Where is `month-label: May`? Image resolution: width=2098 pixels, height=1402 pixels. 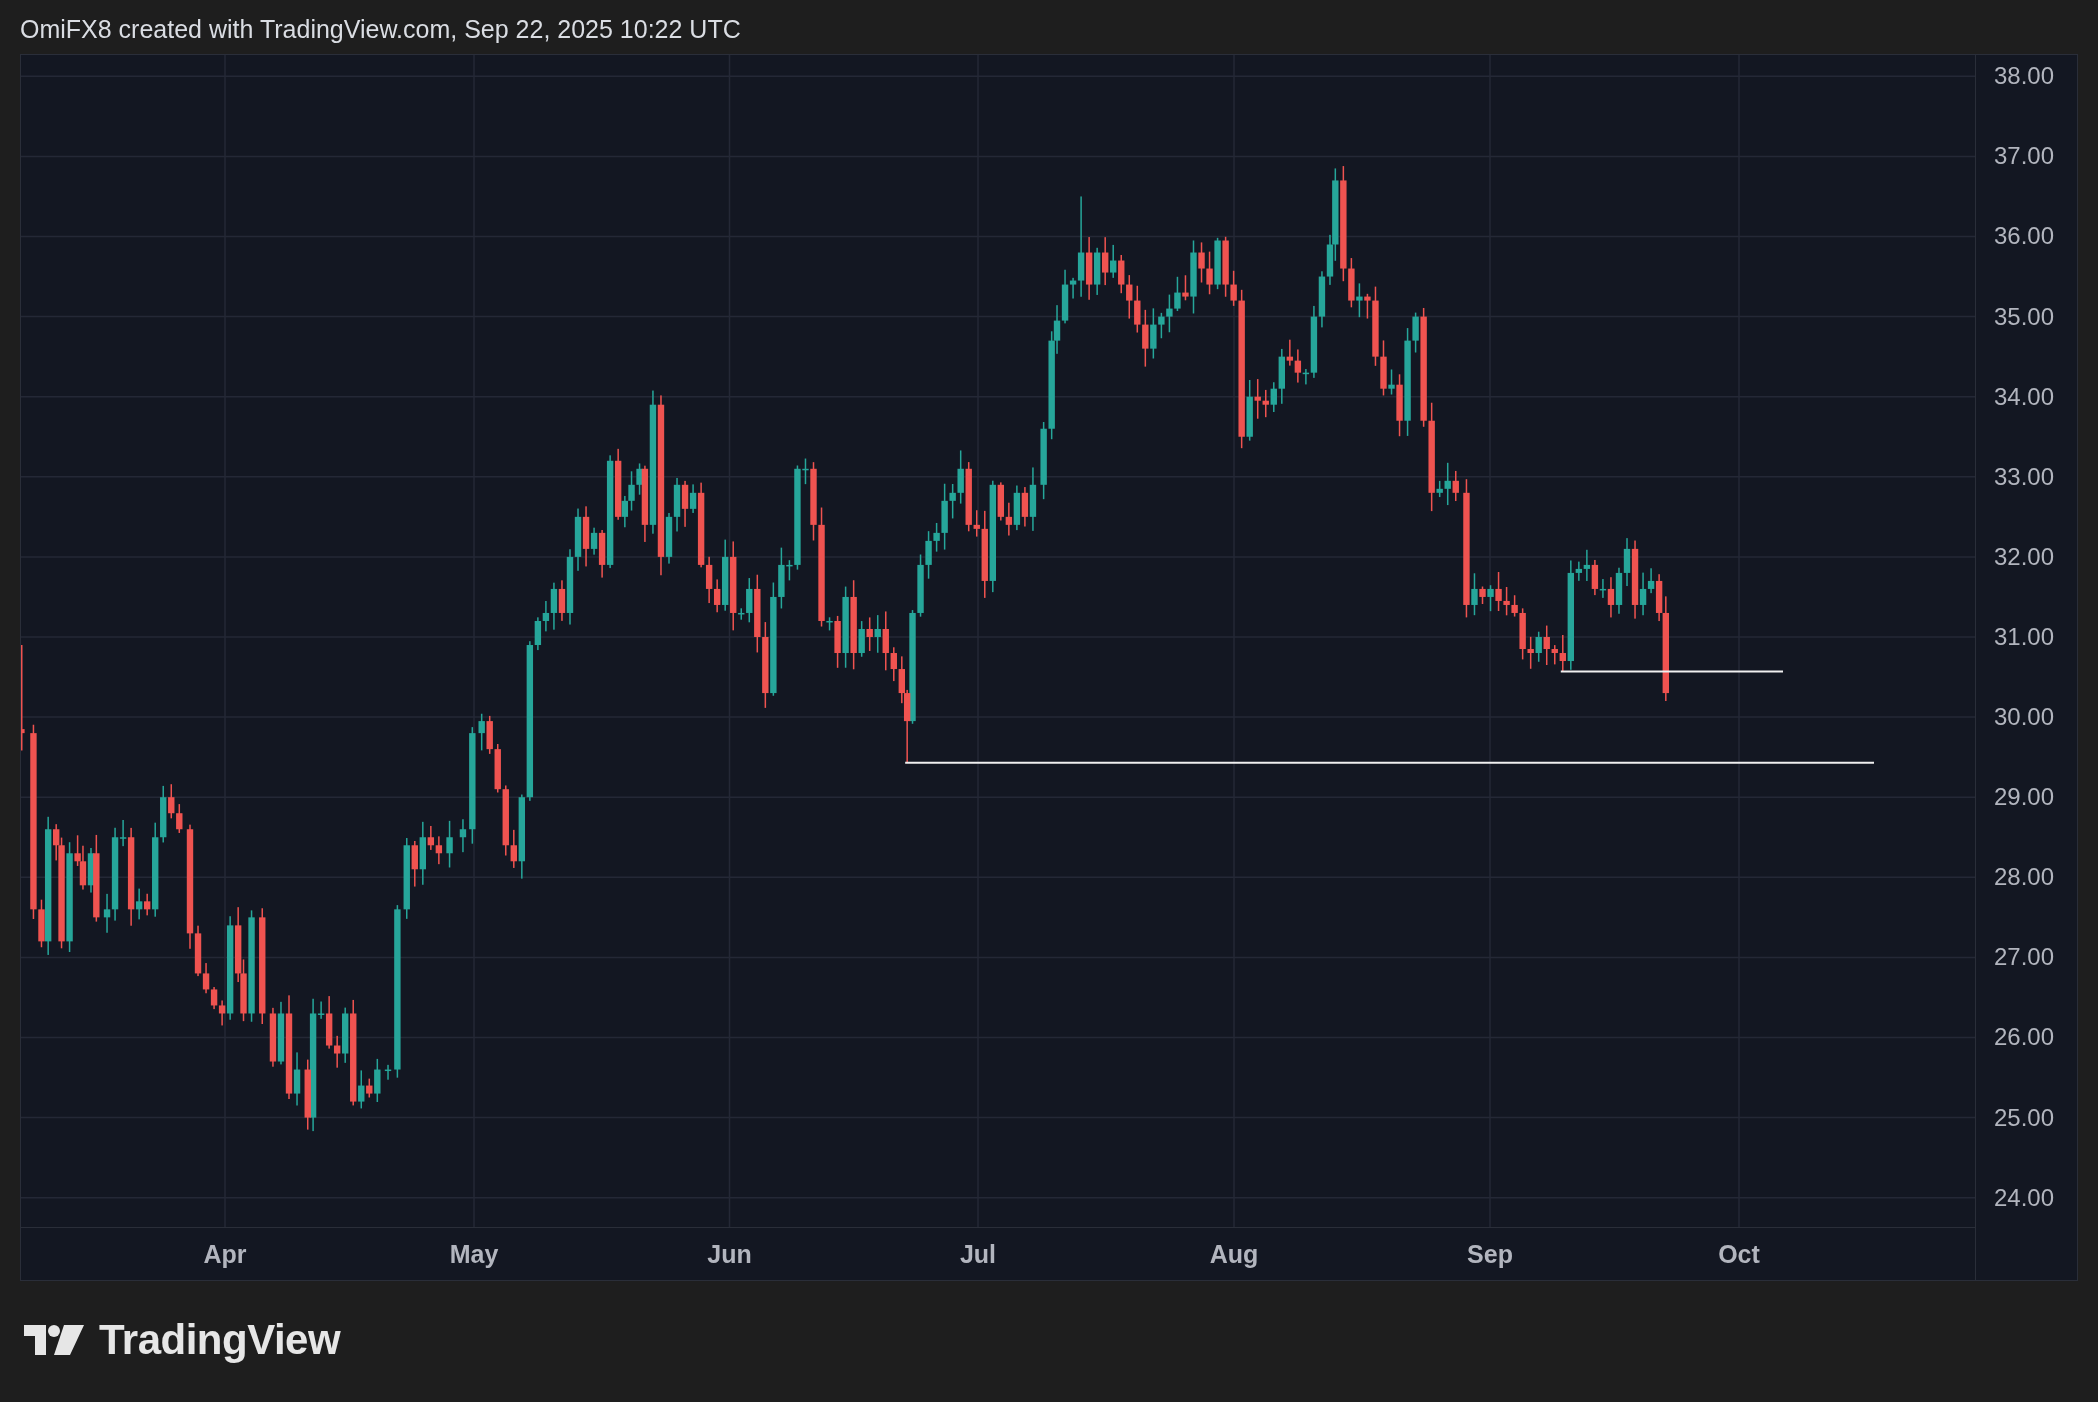 month-label: May is located at coordinates (474, 1254).